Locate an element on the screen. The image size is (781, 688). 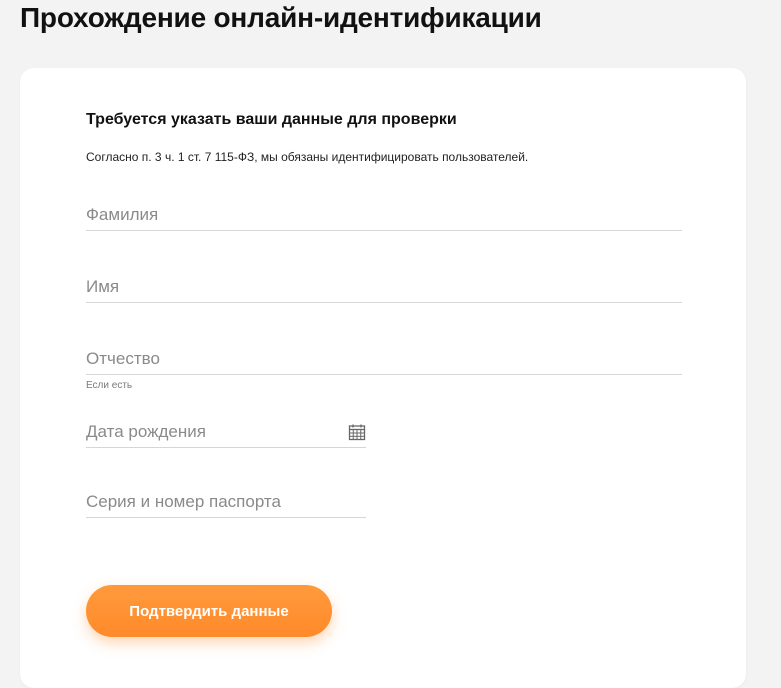
birth-date-field is located at coordinates (226, 433).